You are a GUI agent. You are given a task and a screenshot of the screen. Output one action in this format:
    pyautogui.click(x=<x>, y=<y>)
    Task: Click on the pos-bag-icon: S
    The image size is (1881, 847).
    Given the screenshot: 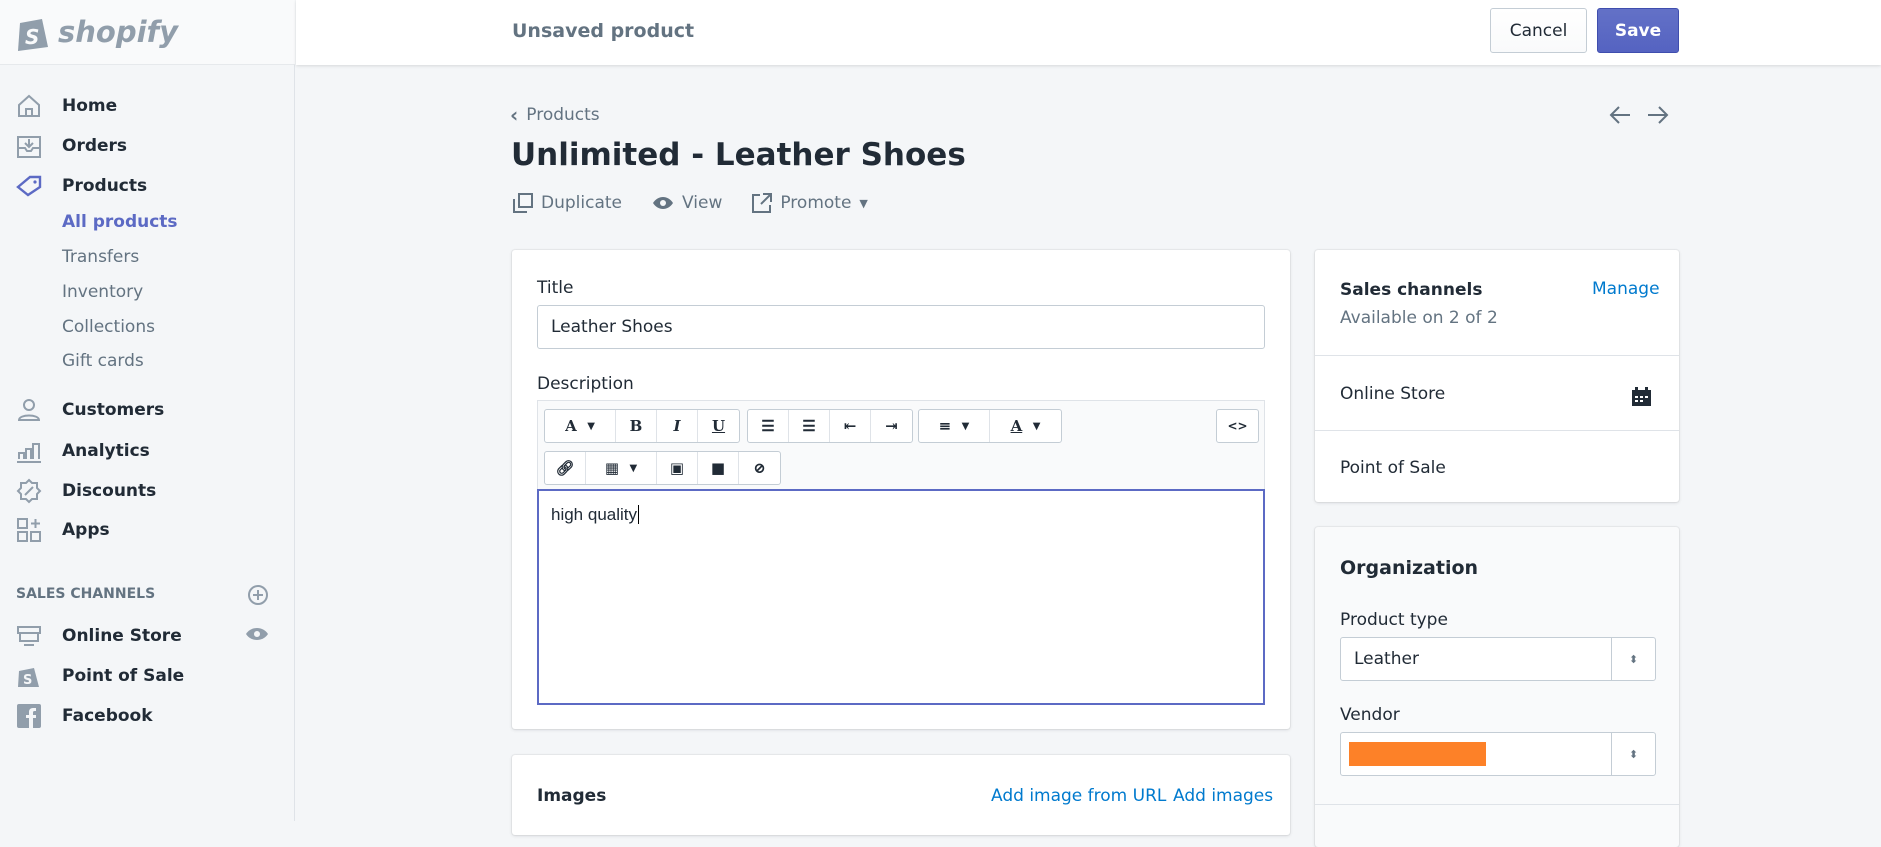 What is the action you would take?
    pyautogui.click(x=28, y=678)
    